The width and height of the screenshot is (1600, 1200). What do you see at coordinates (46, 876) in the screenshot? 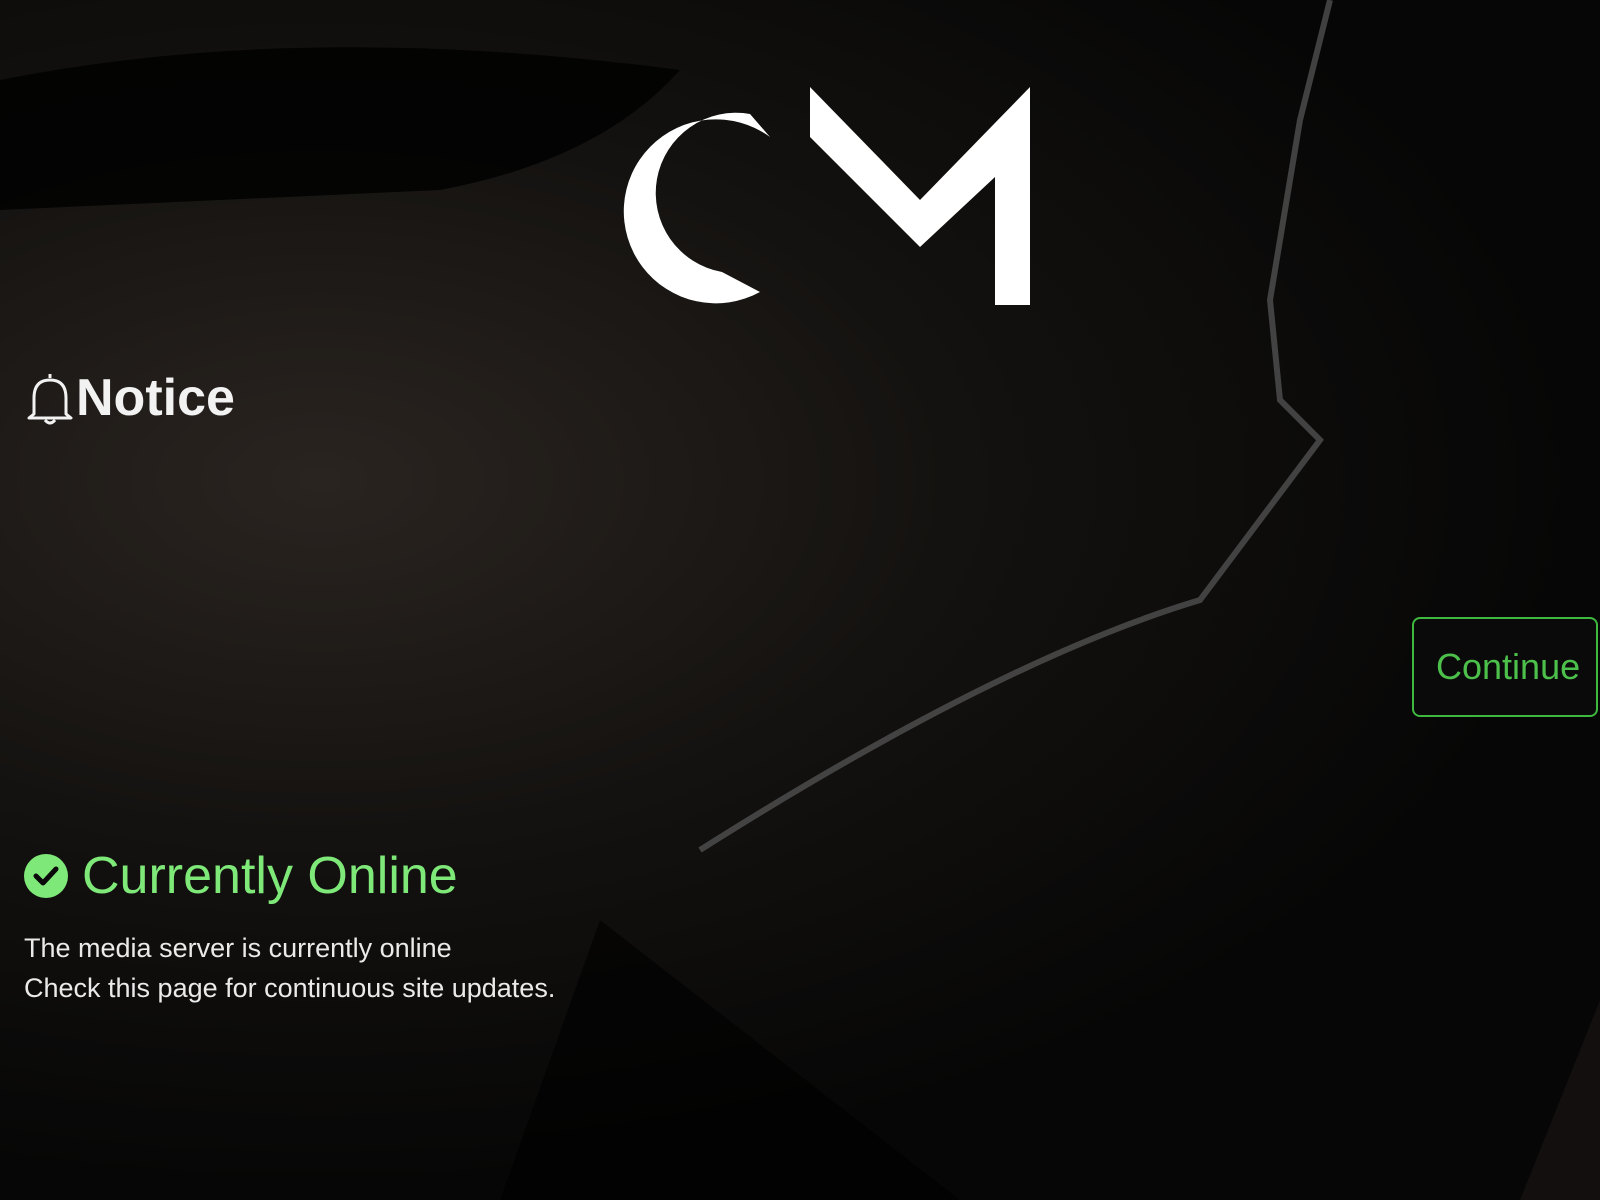
I see `check-circle-icon` at bounding box center [46, 876].